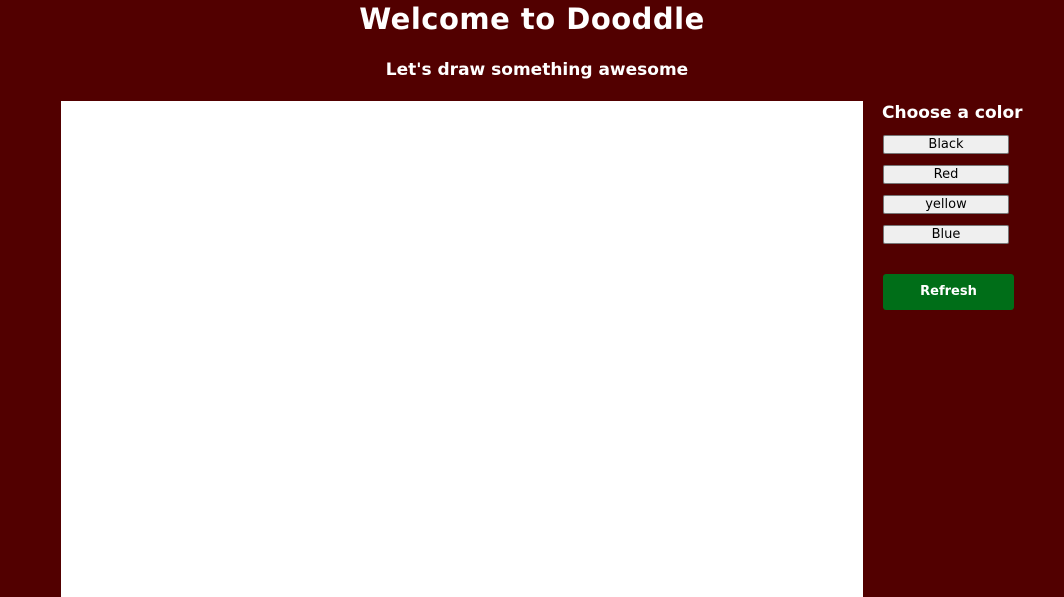  Describe the element at coordinates (946, 234) in the screenshot. I see `color-button-blue: Blue` at that location.